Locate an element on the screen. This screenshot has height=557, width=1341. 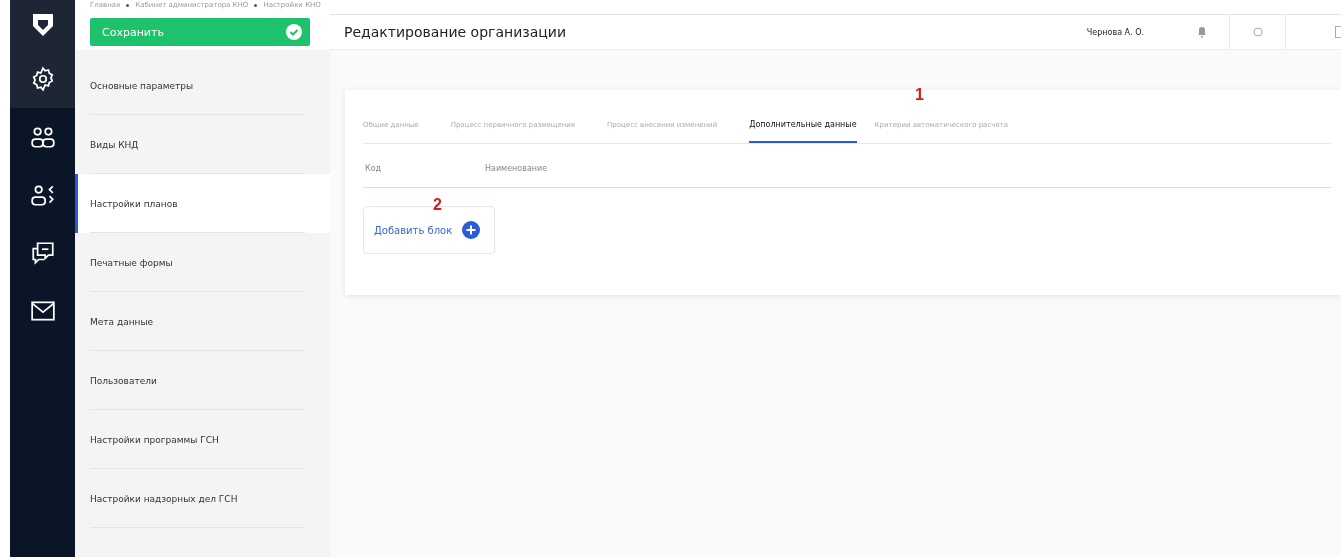
people-icon is located at coordinates (42, 137).